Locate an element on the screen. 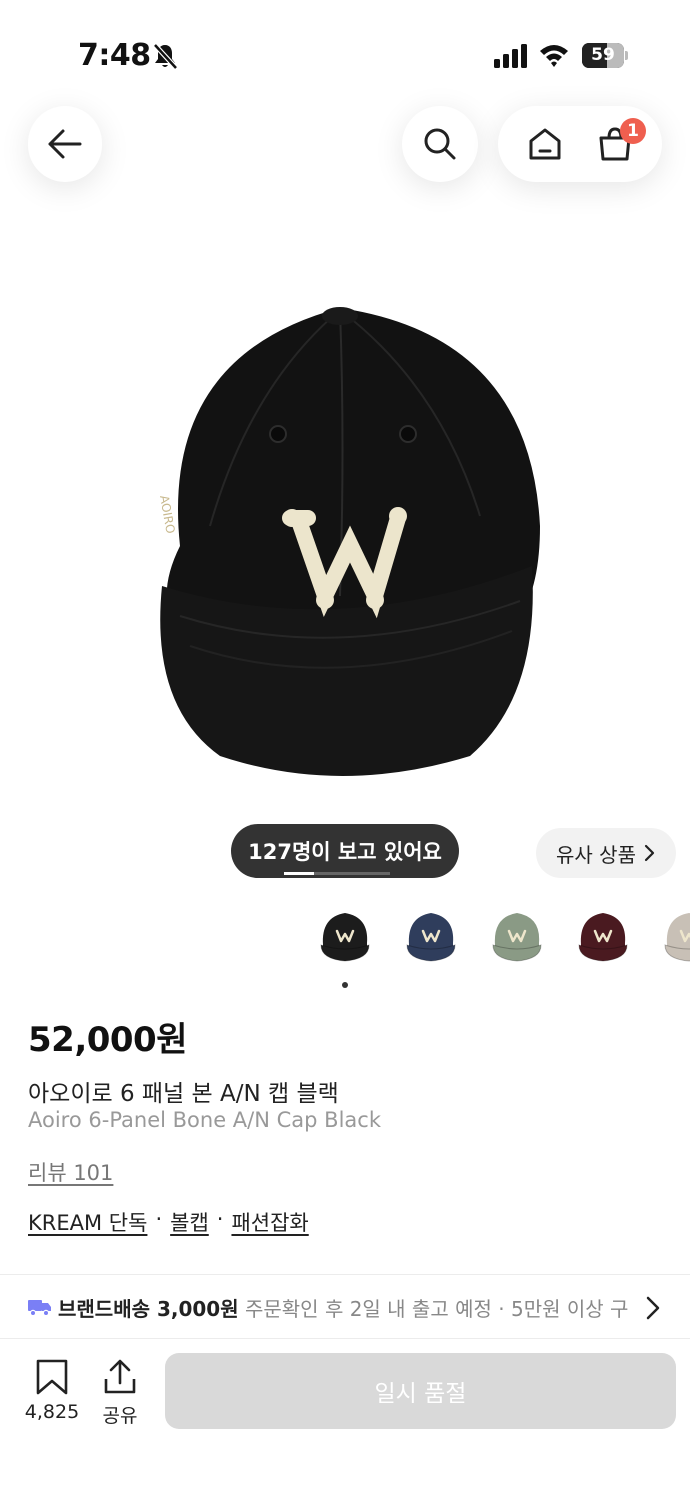 This screenshot has height=1500, width=690. status-time: 7:48 is located at coordinates (114, 55).